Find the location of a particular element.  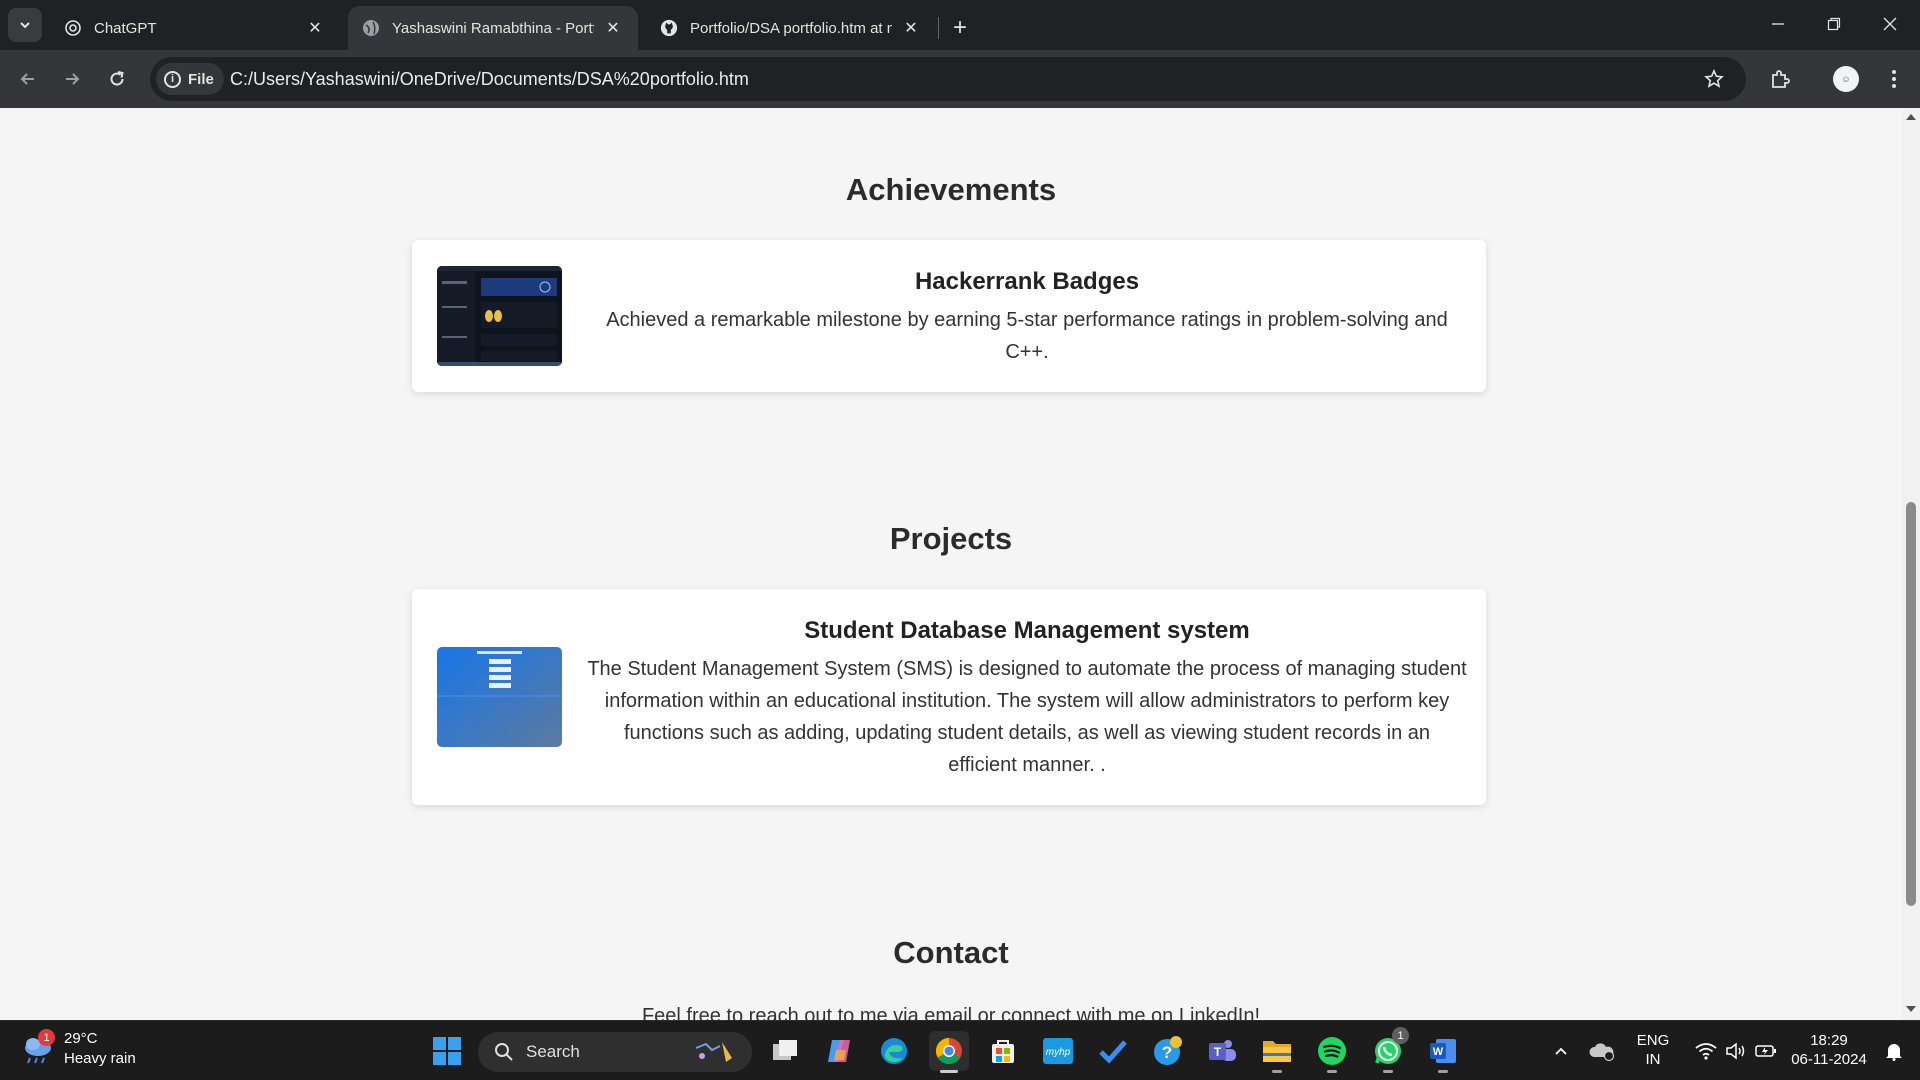

language-code: ENG is located at coordinates (1653, 1040).